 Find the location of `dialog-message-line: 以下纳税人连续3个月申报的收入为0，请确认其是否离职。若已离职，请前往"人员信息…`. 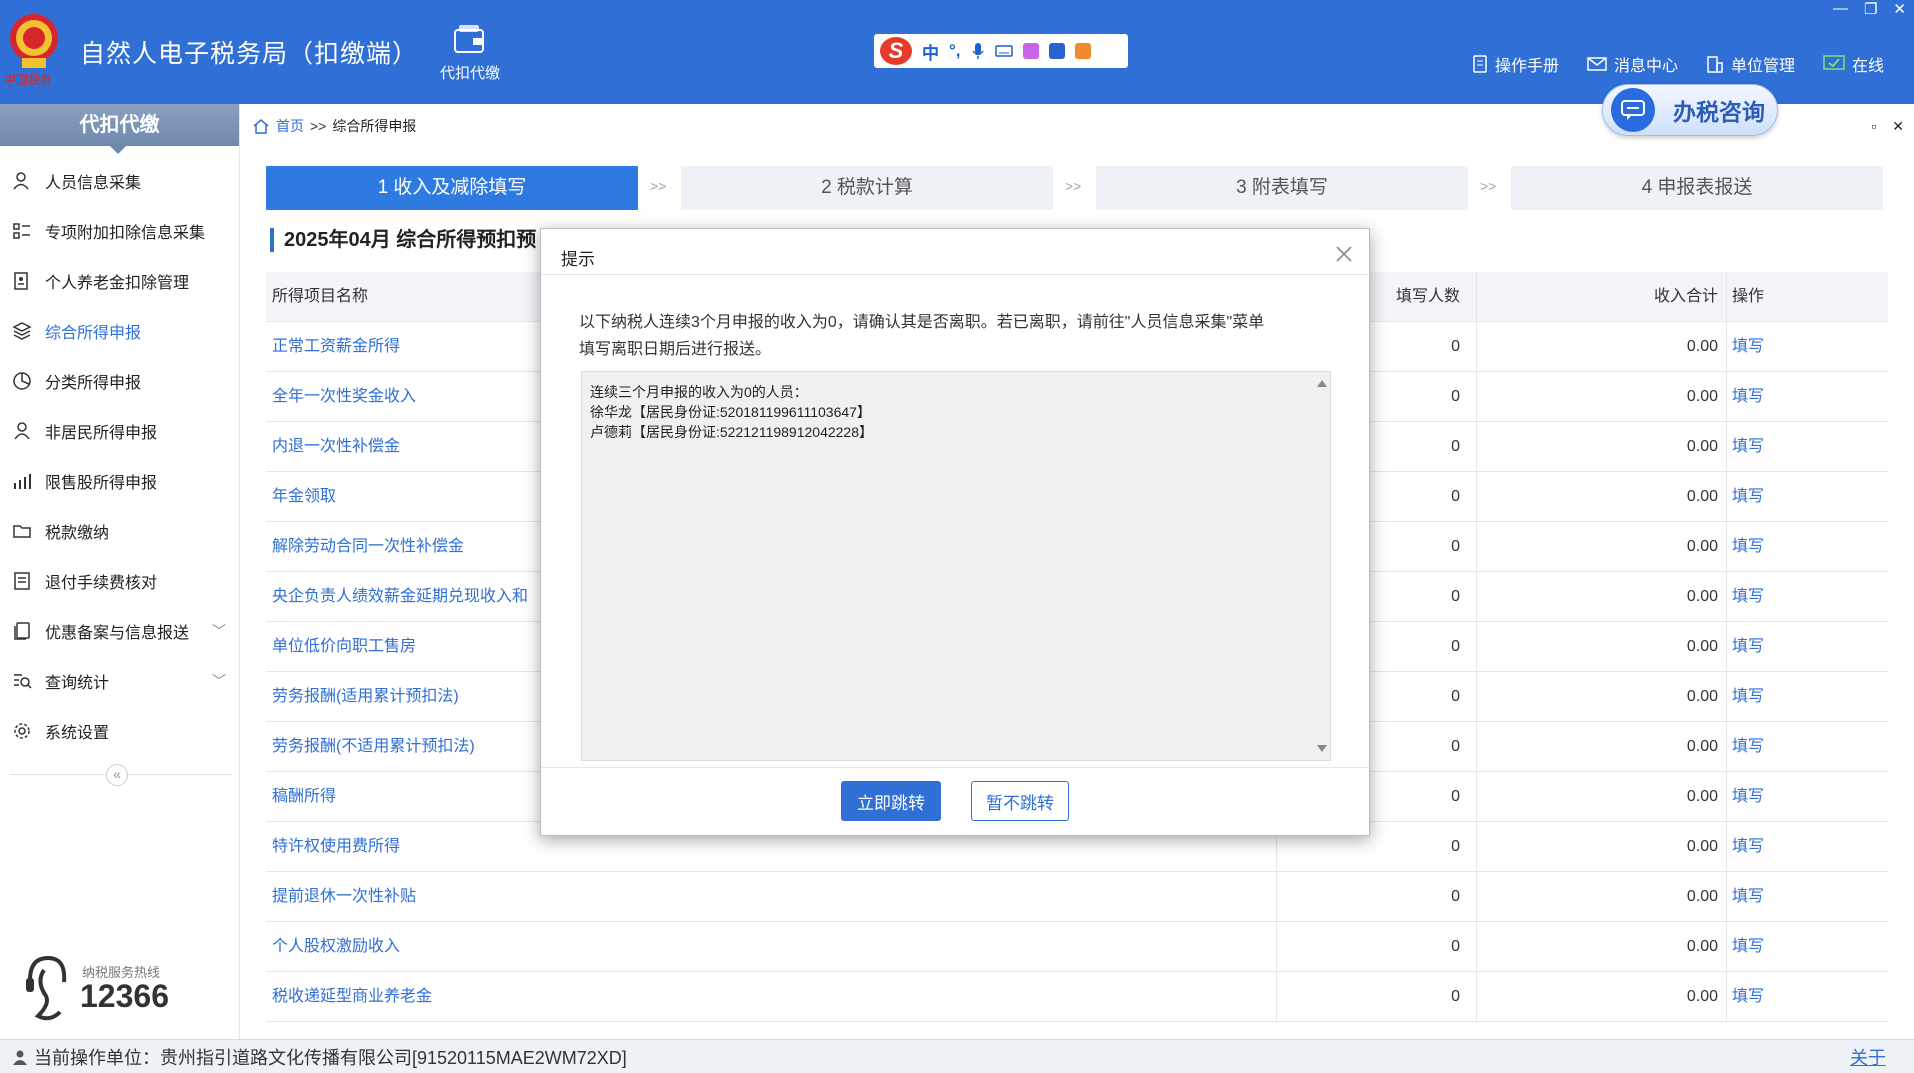

dialog-message-line: 以下纳税人连续3个月申报的收入为0，请确认其是否离职。若已离职，请前往"人员信息… is located at coordinates (922, 322).